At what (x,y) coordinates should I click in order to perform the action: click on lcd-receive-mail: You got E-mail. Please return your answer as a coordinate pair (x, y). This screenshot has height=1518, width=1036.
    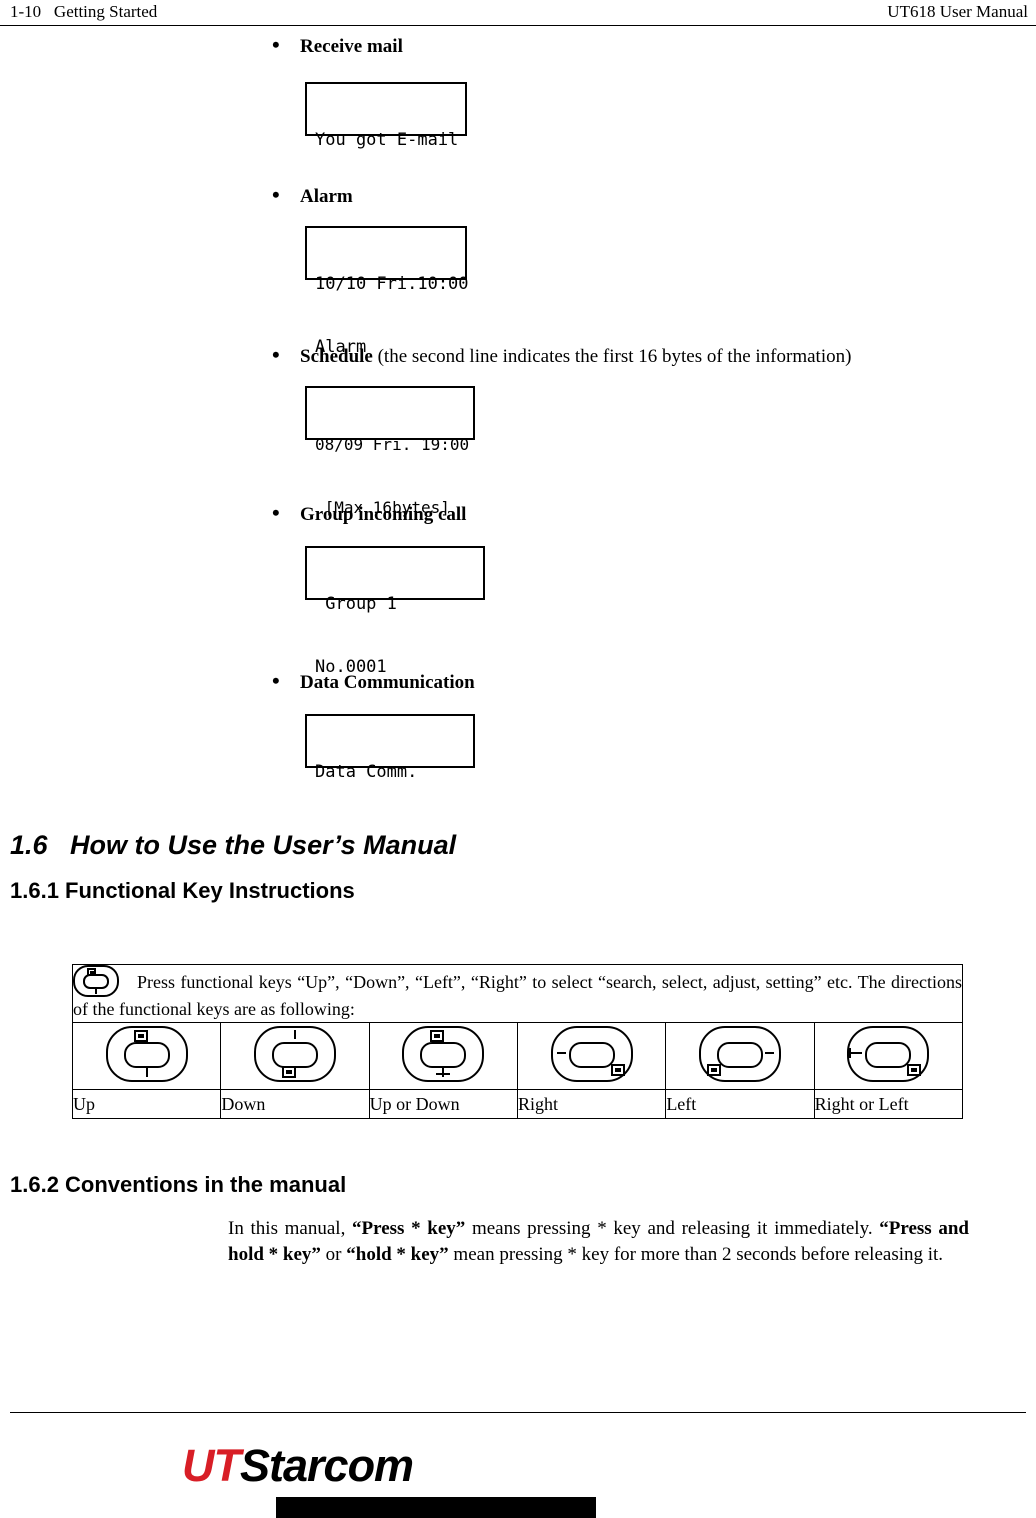
    Looking at the image, I should click on (386, 116).